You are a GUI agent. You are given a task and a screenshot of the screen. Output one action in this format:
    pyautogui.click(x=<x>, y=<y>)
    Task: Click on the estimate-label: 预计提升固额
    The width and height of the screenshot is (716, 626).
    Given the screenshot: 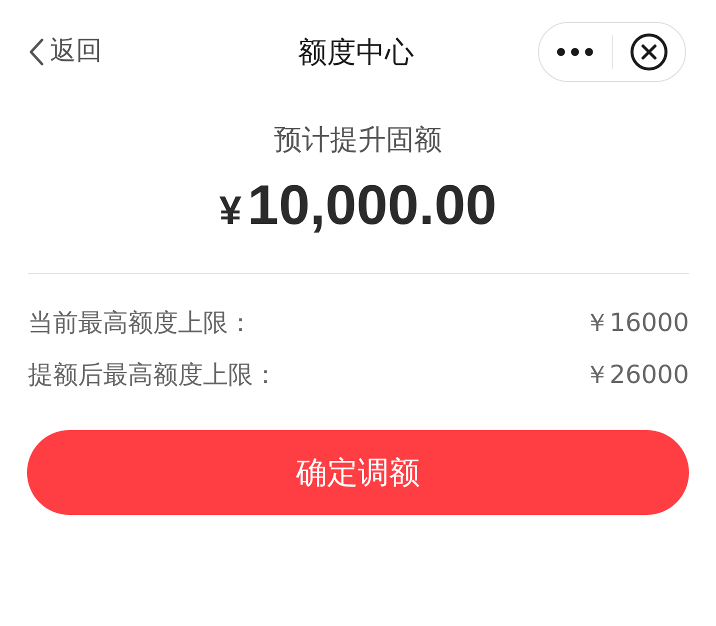 What is the action you would take?
    pyautogui.click(x=358, y=140)
    